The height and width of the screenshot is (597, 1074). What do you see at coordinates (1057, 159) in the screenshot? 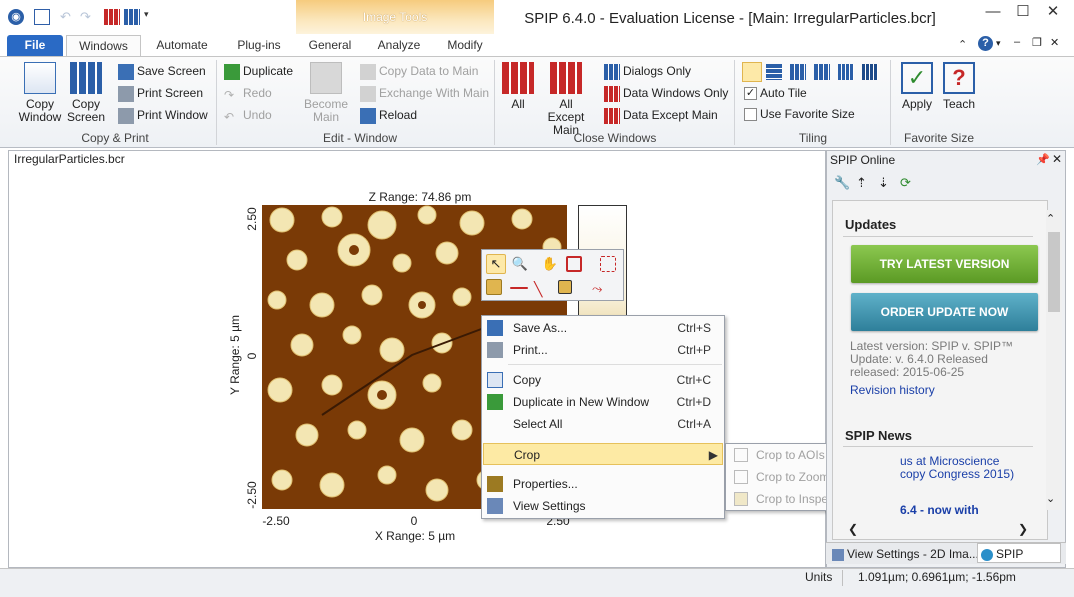
I see `panel-close-icon: ✕` at bounding box center [1057, 159].